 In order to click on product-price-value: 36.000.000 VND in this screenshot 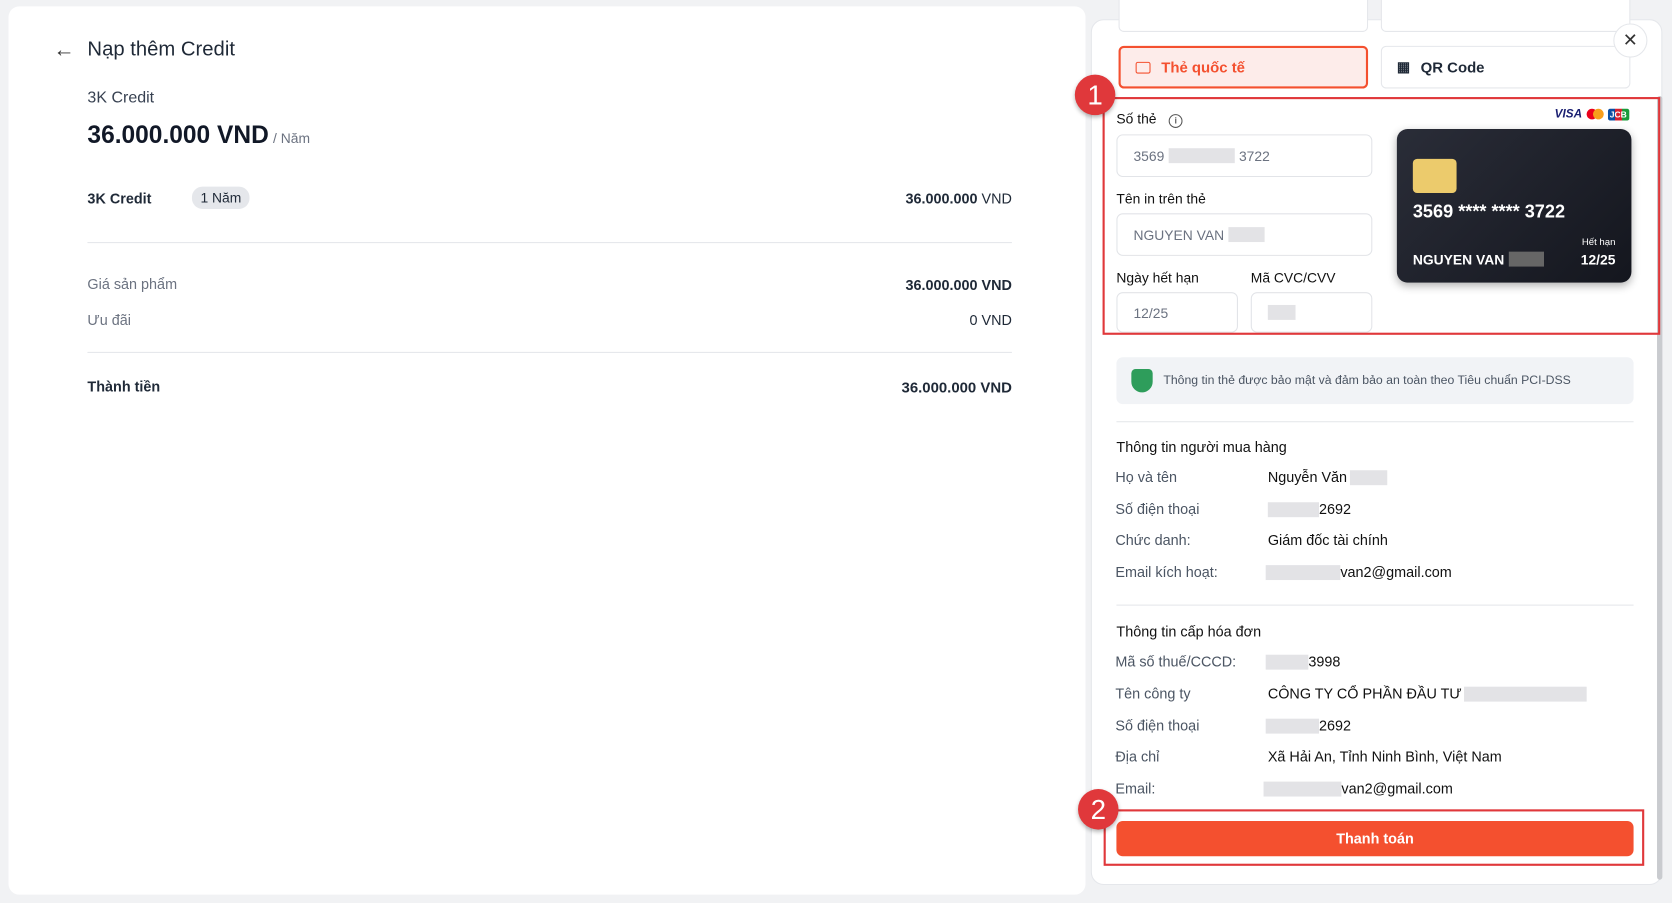, I will do `click(958, 285)`.